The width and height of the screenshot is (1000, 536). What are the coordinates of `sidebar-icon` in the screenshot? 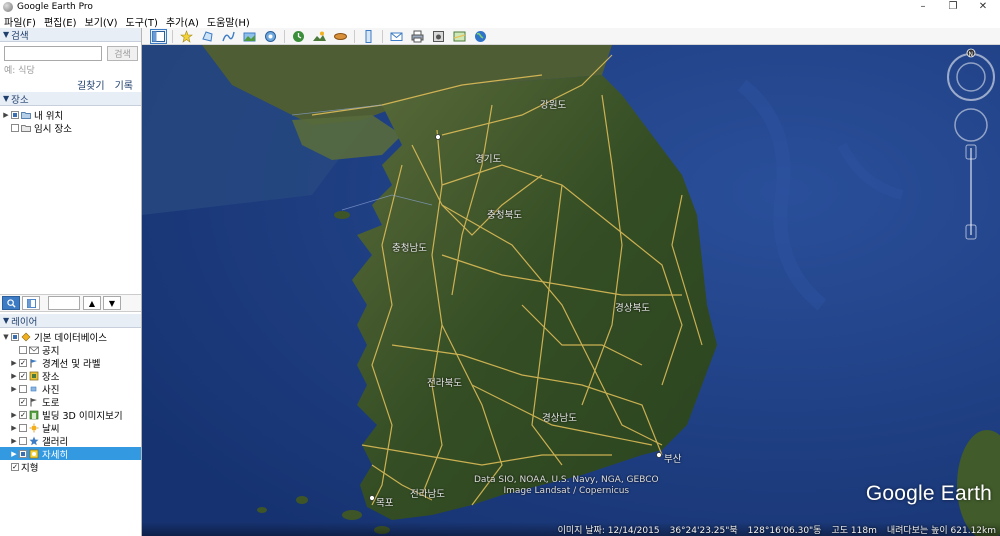 It's located at (158, 36).